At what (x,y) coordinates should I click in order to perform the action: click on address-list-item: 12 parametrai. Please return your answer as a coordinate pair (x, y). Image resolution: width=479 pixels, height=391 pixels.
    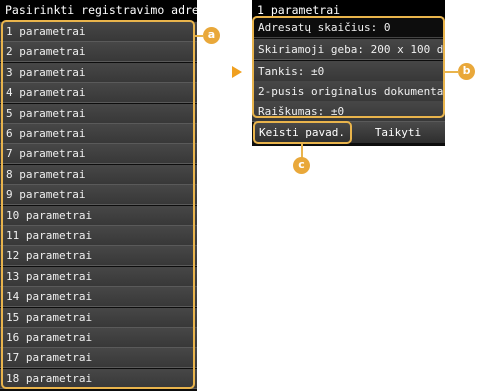
    Looking at the image, I should click on (98, 256).